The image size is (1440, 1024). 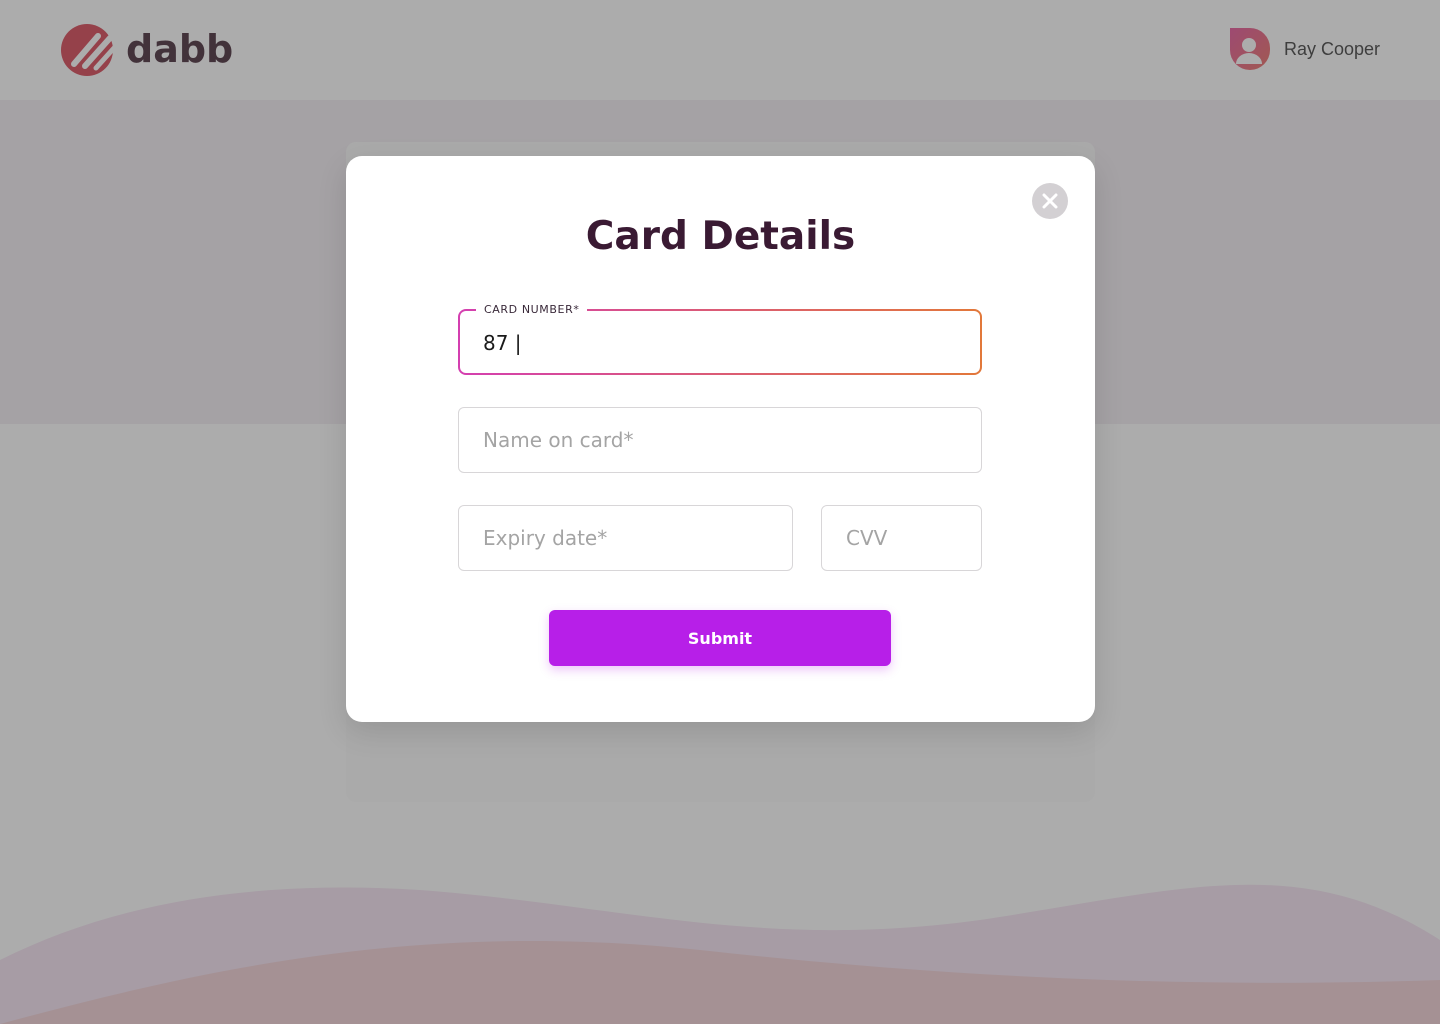 I want to click on cvv-field, so click(x=901, y=538).